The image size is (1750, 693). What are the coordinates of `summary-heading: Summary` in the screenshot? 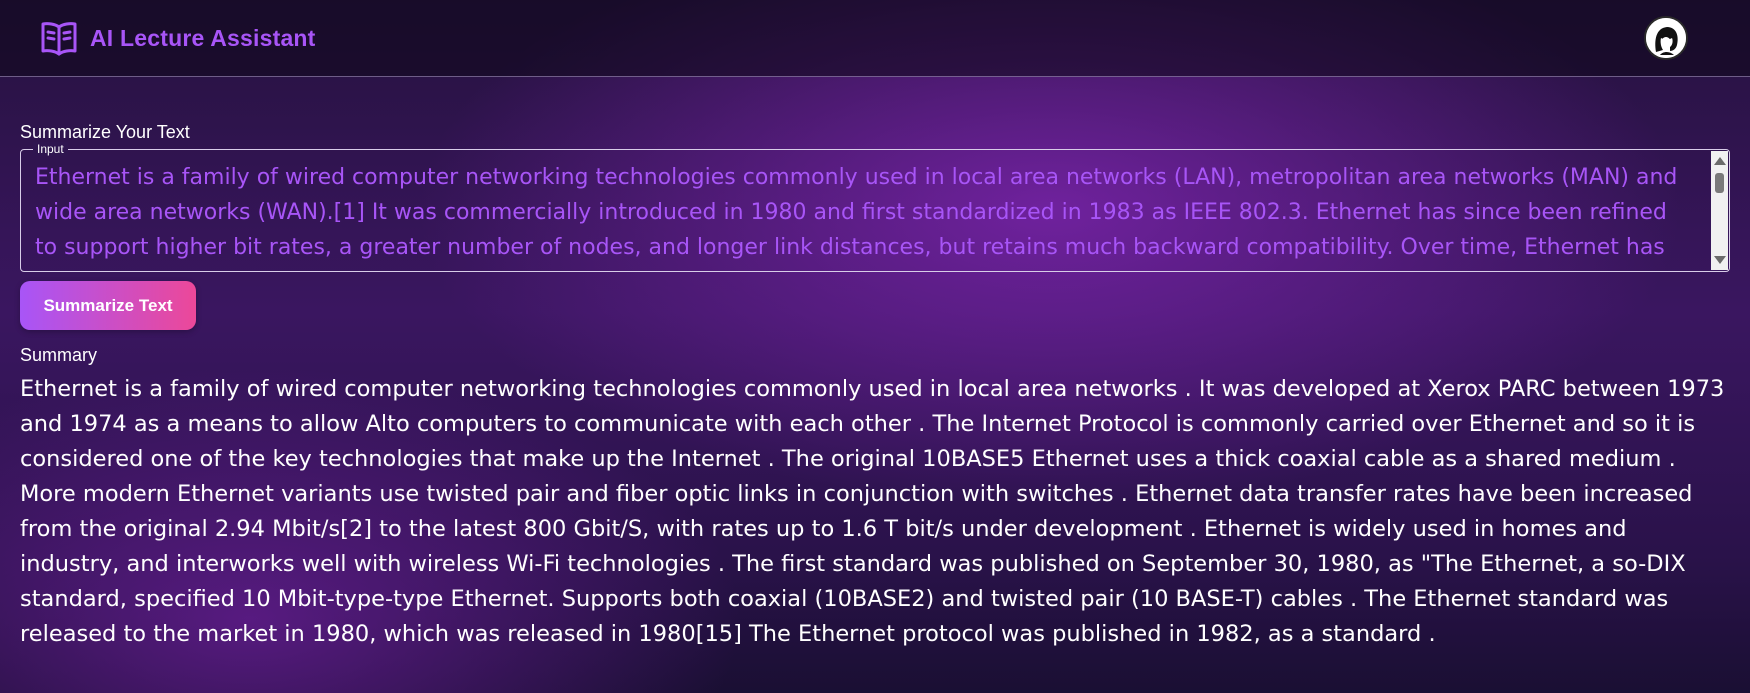 It's located at (59, 355).